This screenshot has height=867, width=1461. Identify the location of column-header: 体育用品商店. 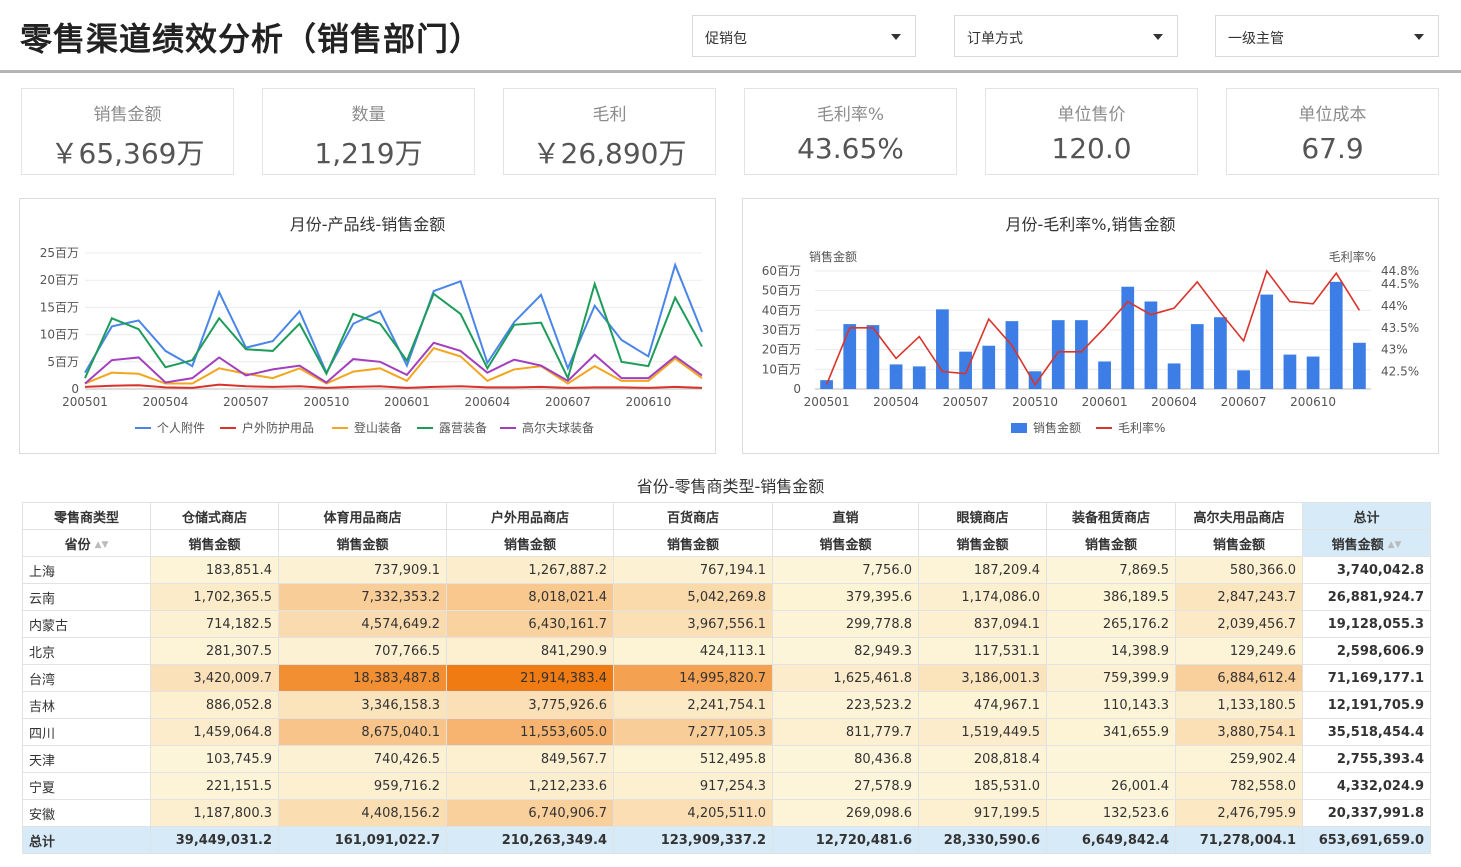
(362, 516).